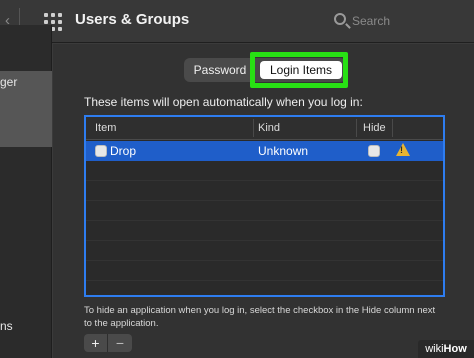 This screenshot has width=474, height=358. What do you see at coordinates (299, 70) in the screenshot?
I see `highlight-box` at bounding box center [299, 70].